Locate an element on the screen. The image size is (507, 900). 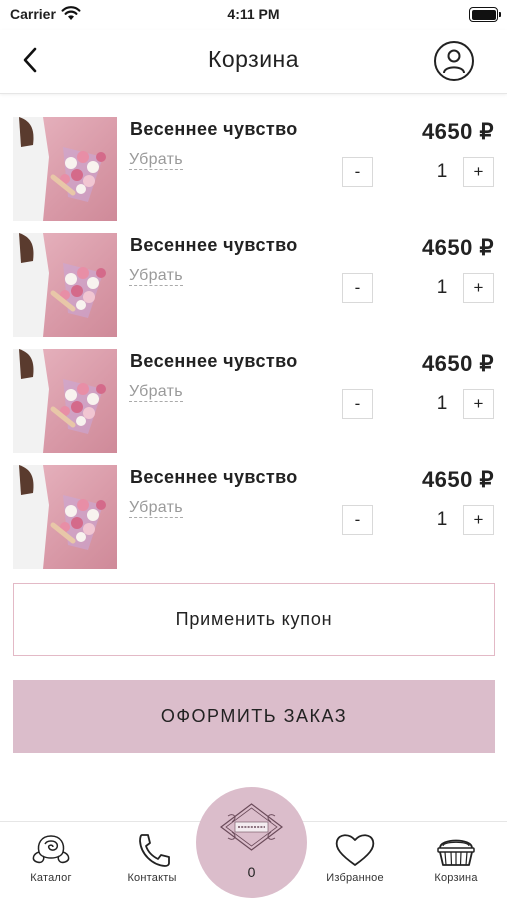
tab-favorites: Избранное is located at coordinates (355, 858).